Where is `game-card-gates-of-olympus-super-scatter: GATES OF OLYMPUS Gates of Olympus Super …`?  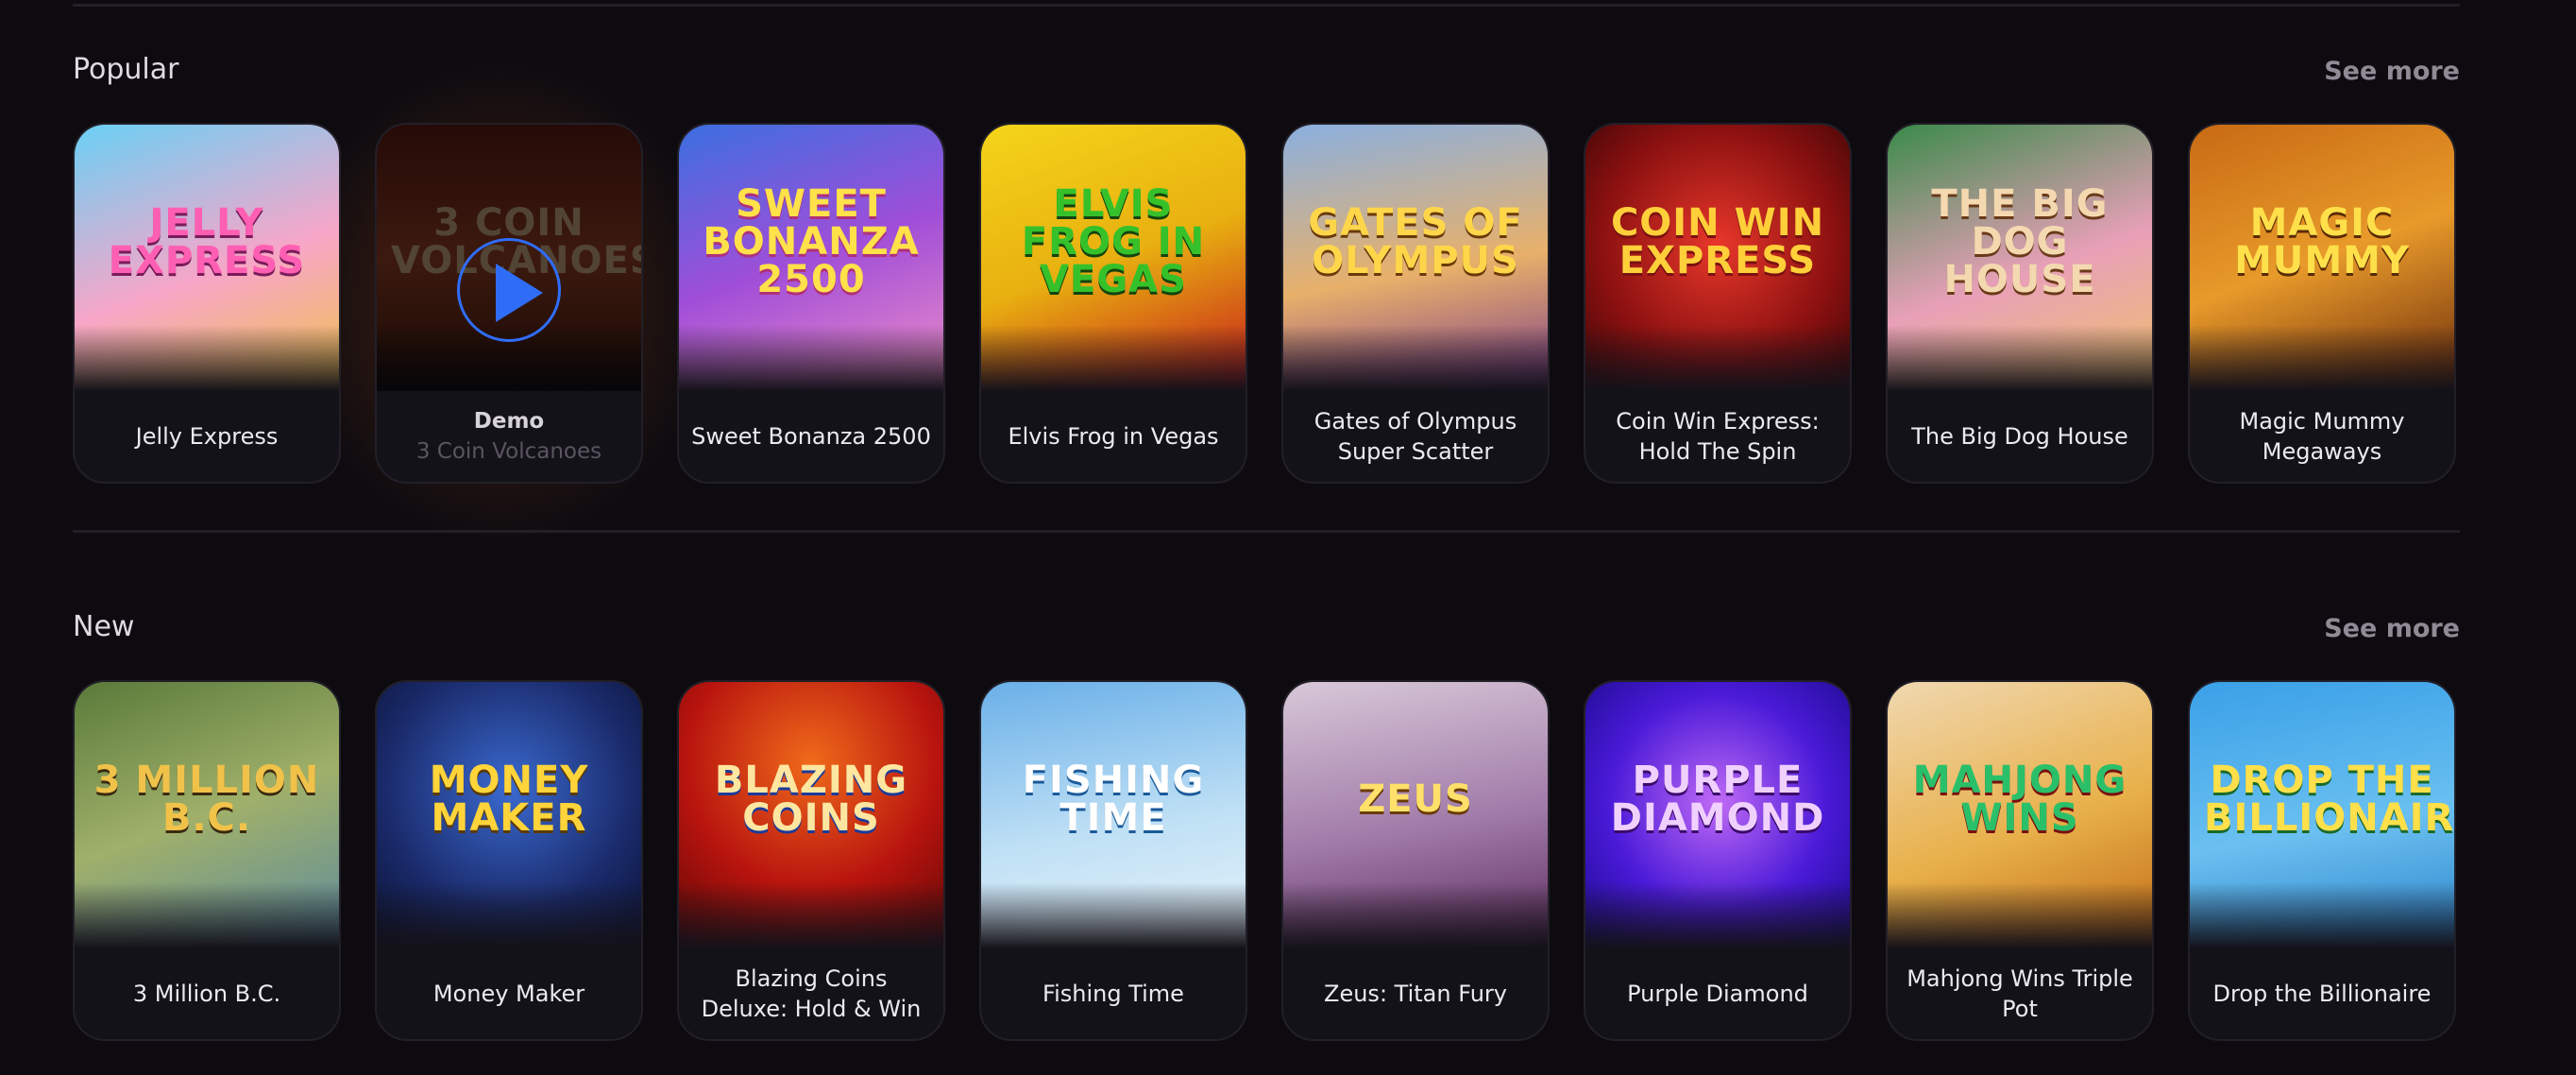 game-card-gates-of-olympus-super-scatter: GATES OF OLYMPUS Gates of Olympus Super … is located at coordinates (1415, 303).